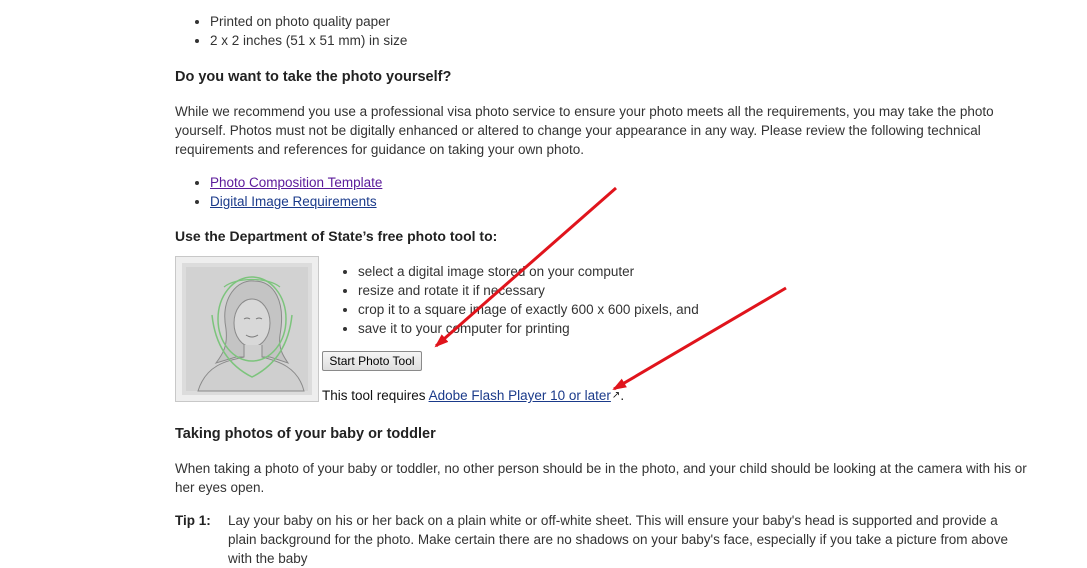 This screenshot has height=568, width=1087. I want to click on annotation-overlay, so click(610, 288).